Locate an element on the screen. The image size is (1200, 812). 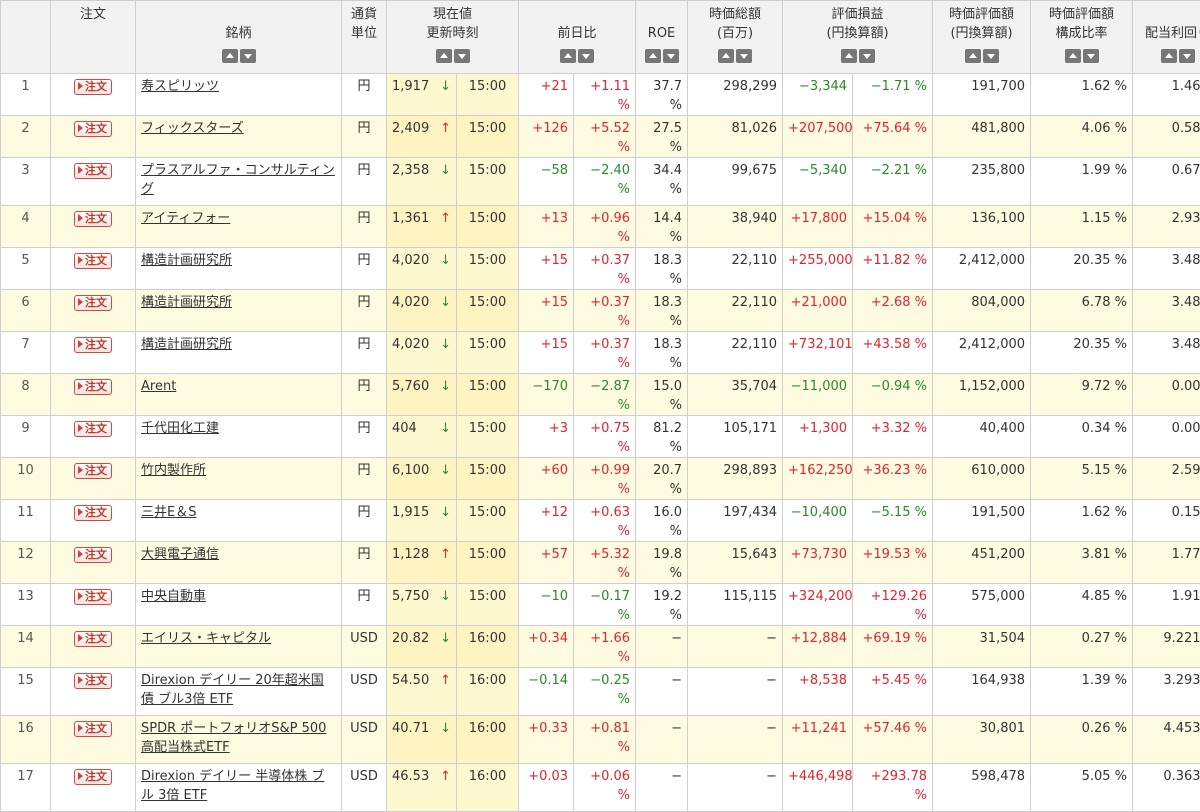
profit-loss-value: +21,000 is located at coordinates (818, 311).